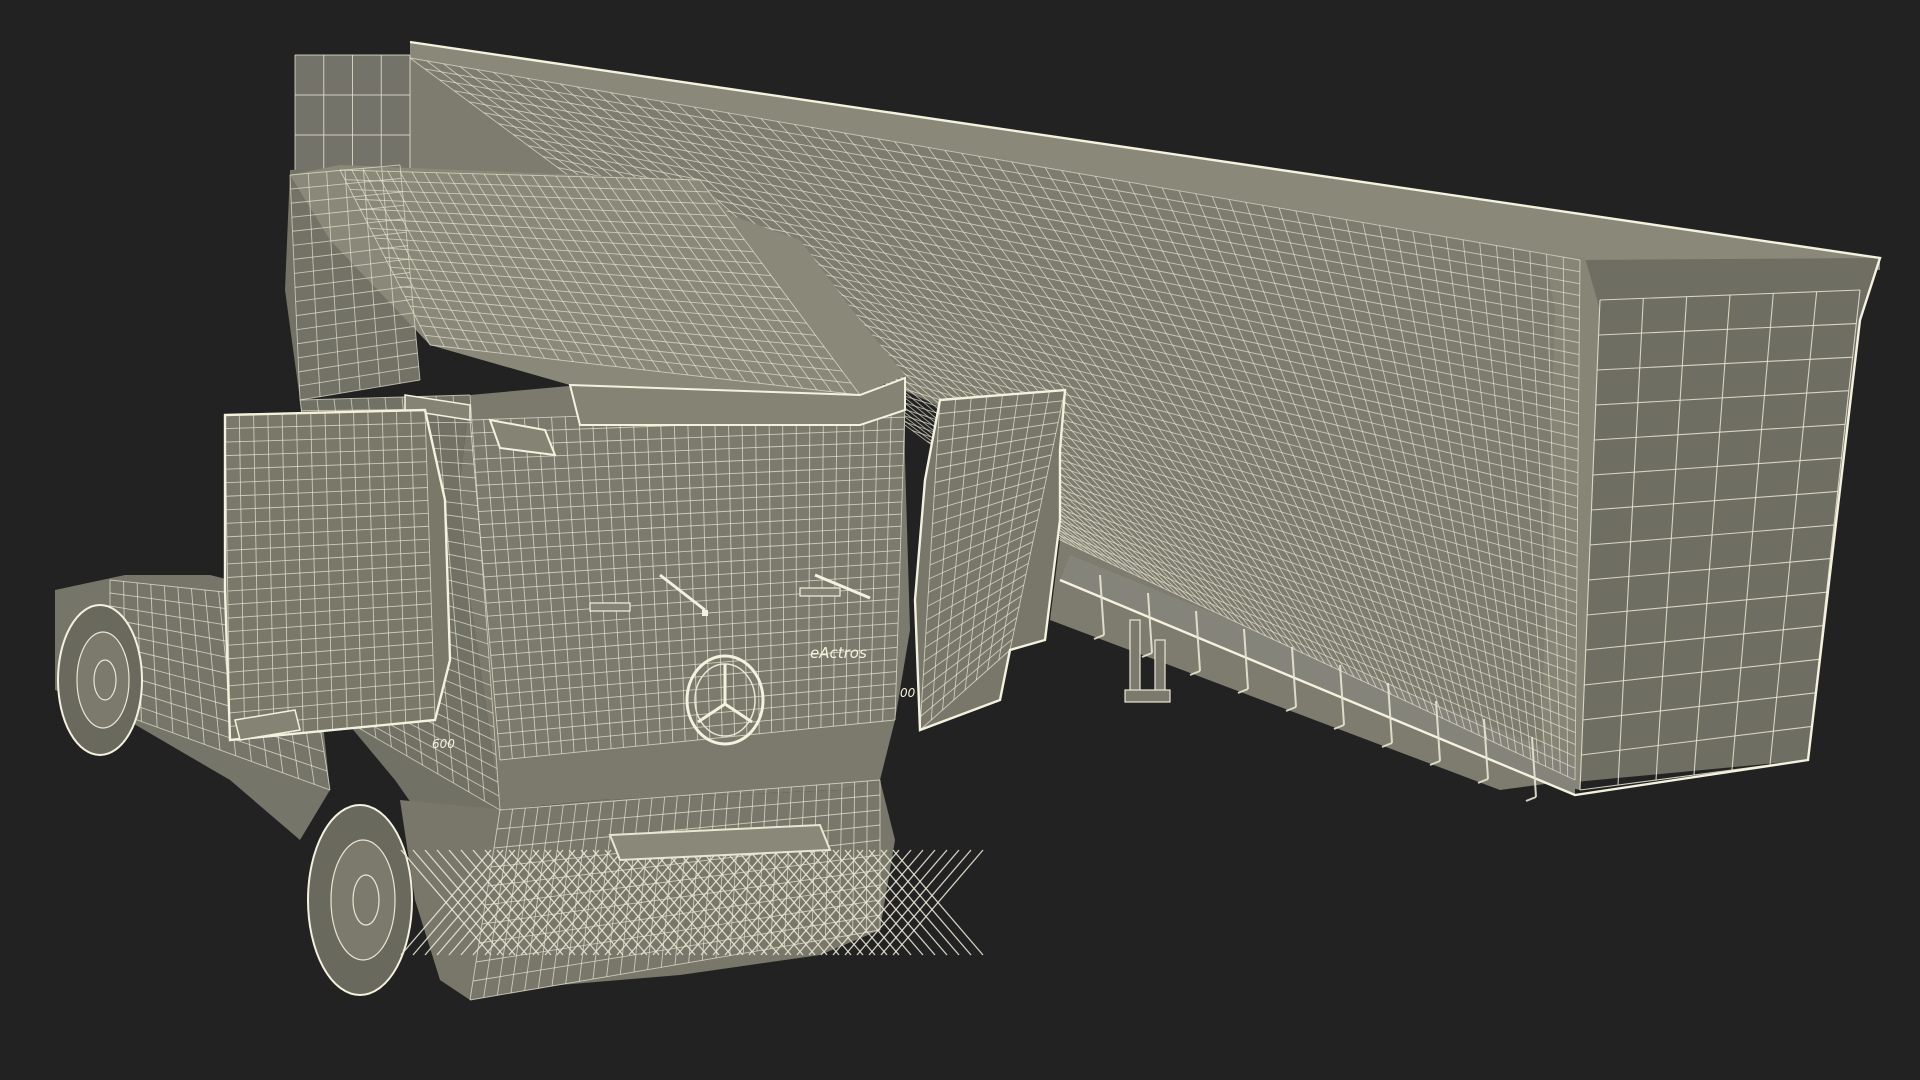 Image resolution: width=1920 pixels, height=1080 pixels. Describe the element at coordinates (100, 680) in the screenshot. I see `rear-wheel` at that location.